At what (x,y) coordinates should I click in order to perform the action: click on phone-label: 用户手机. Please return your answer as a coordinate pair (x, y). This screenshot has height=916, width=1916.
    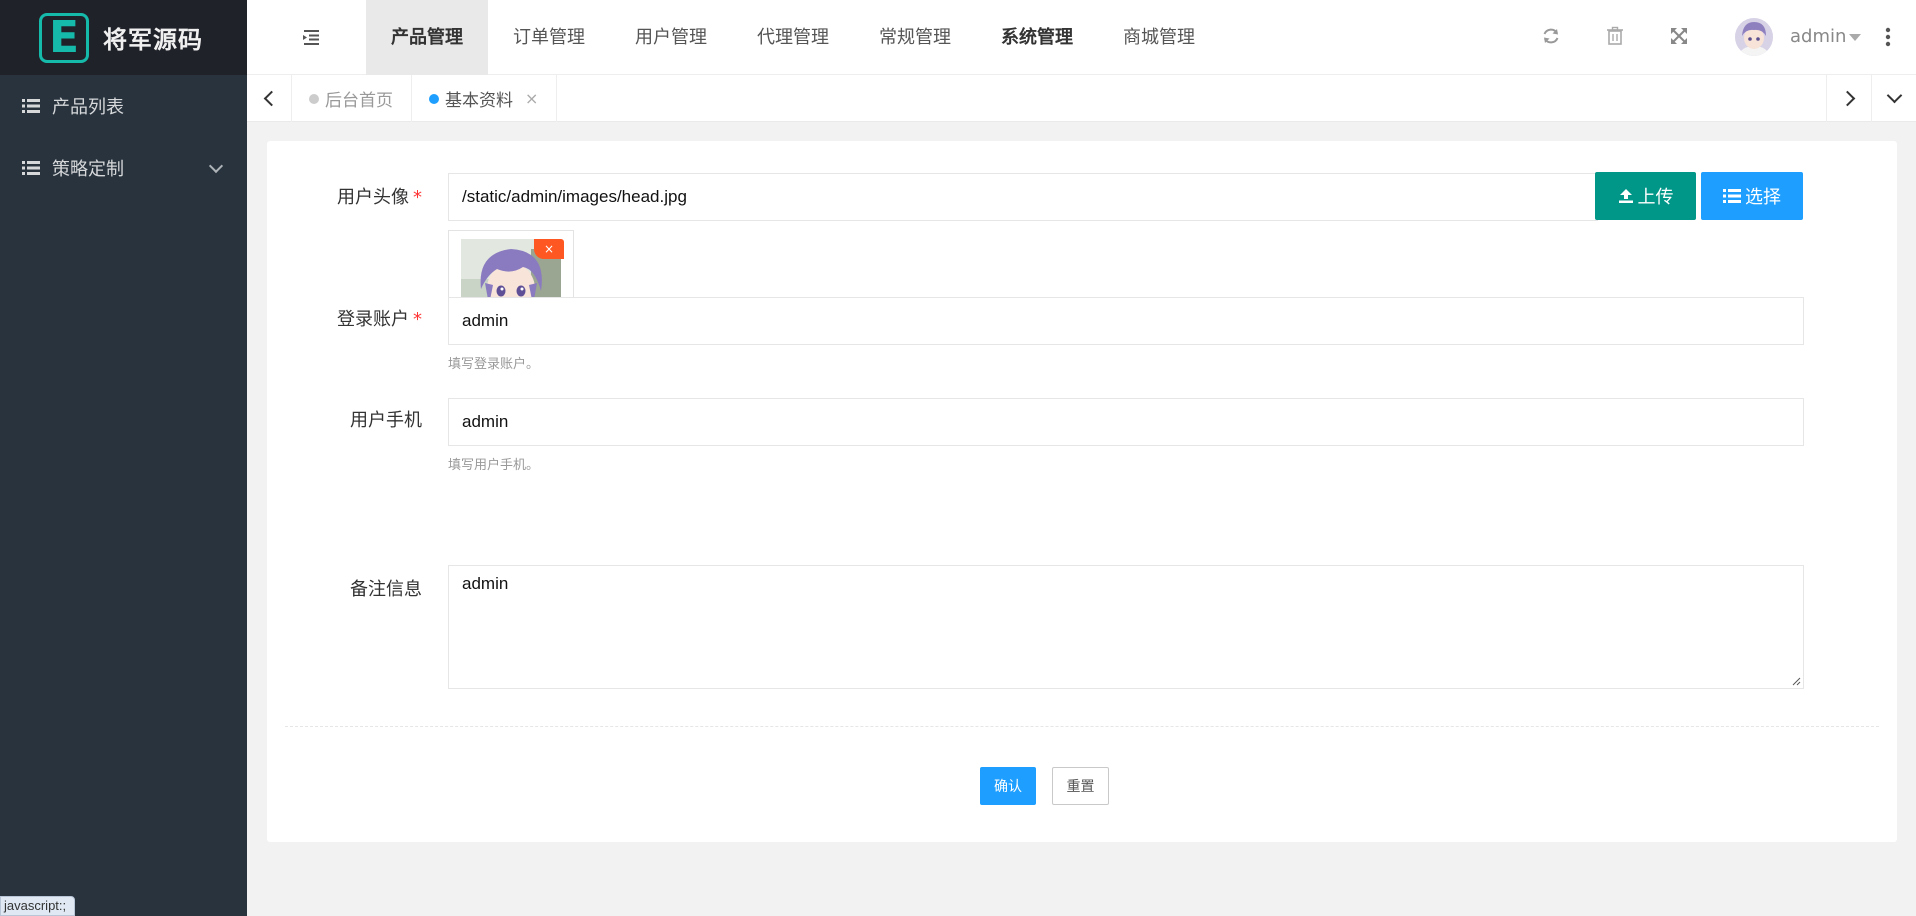
    Looking at the image, I should click on (386, 420).